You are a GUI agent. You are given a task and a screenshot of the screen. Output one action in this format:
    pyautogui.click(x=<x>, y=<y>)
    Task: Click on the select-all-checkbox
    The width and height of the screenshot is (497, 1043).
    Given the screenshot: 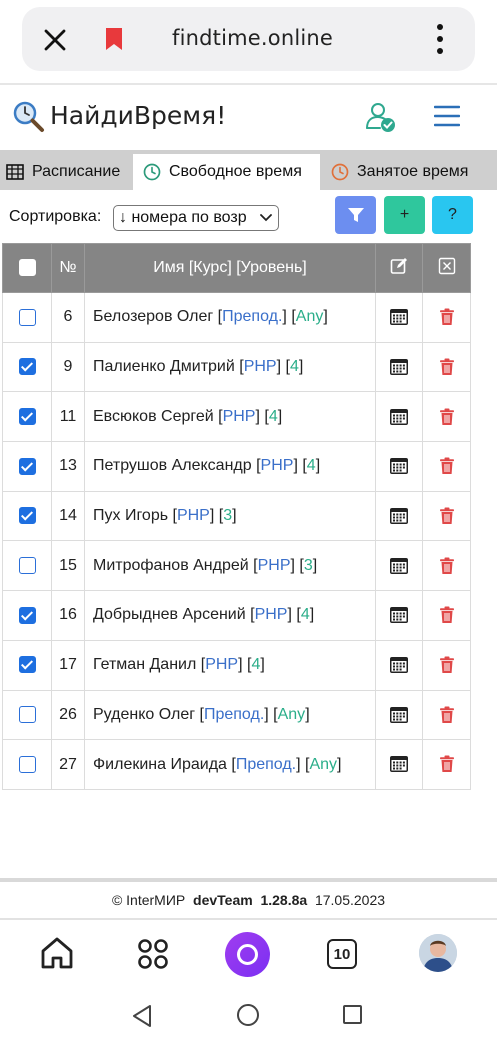 What is the action you would take?
    pyautogui.click(x=27, y=268)
    